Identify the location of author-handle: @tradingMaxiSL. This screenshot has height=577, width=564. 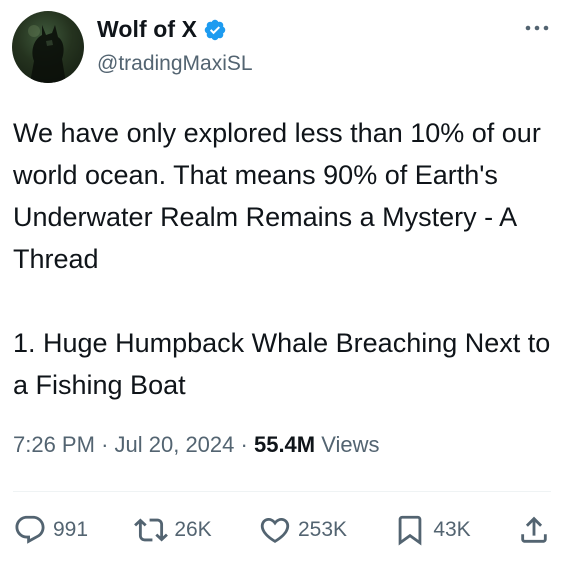
(175, 64).